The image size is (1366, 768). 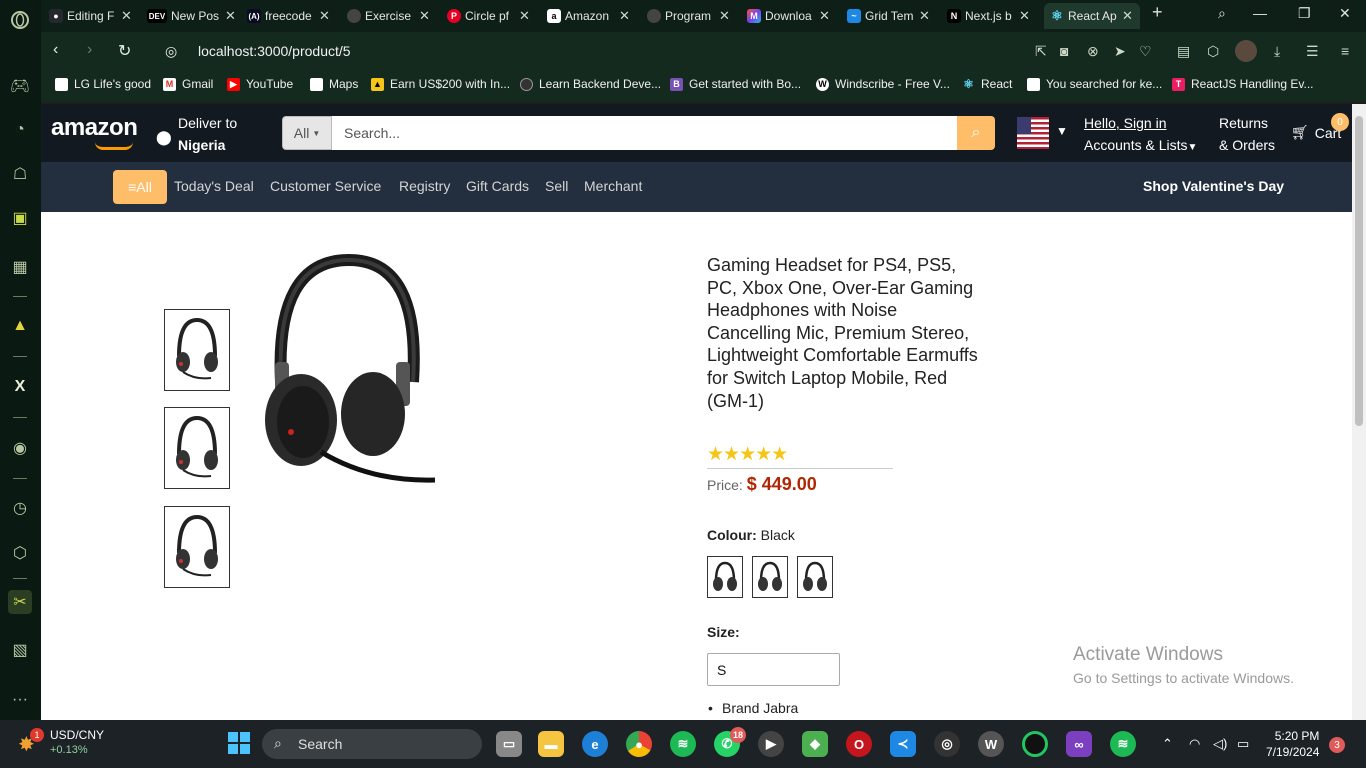 What do you see at coordinates (20, 174) in the screenshot?
I see `bag-icon: ☖` at bounding box center [20, 174].